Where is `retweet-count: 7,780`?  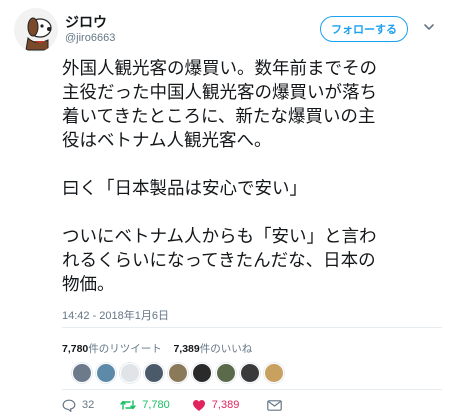
retweet-count: 7,780 is located at coordinates (156, 405).